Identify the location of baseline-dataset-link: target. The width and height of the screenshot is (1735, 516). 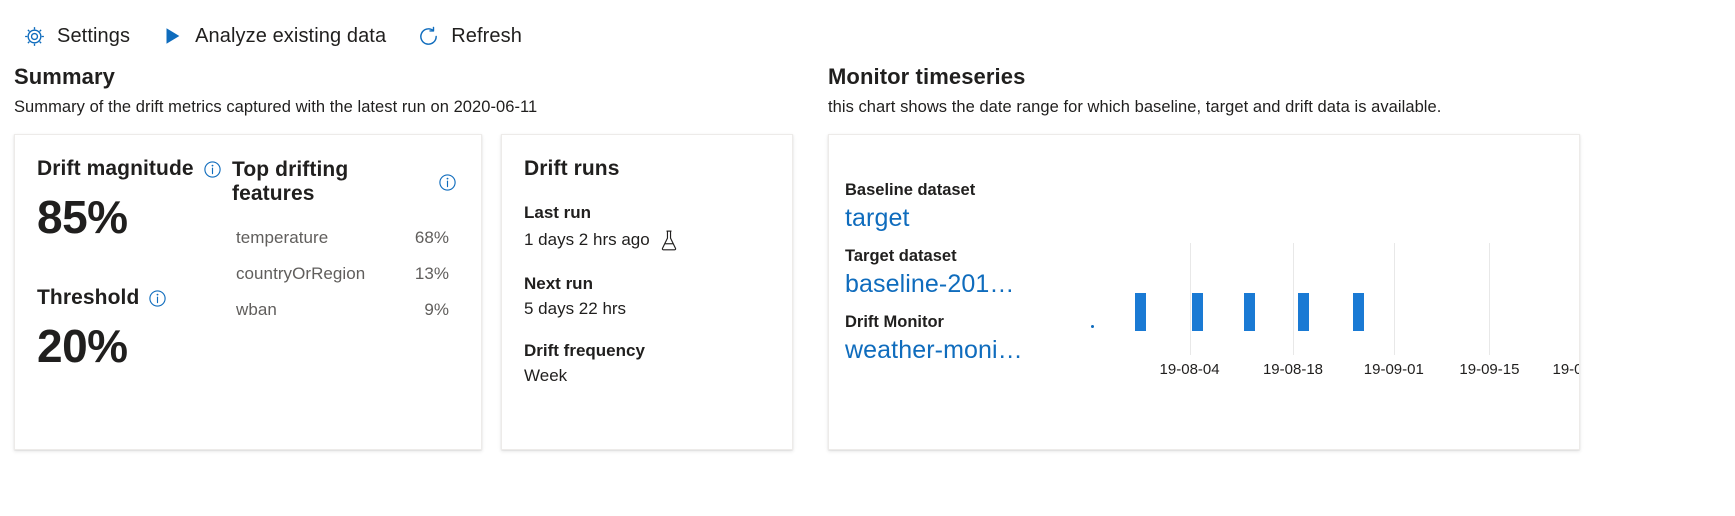
(947, 218).